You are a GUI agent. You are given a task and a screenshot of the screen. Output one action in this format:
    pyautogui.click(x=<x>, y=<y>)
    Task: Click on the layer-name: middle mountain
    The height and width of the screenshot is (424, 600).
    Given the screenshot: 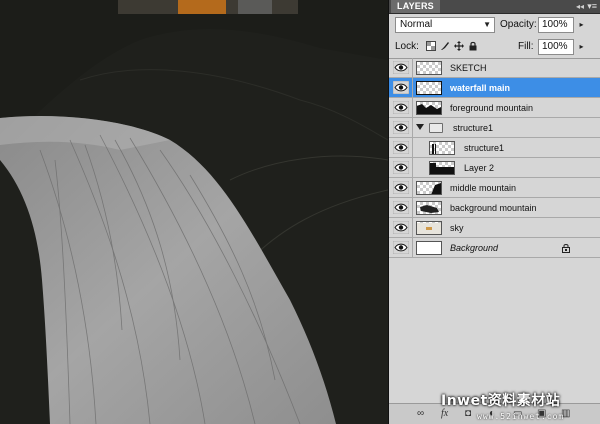 What is the action you would take?
    pyautogui.click(x=483, y=188)
    